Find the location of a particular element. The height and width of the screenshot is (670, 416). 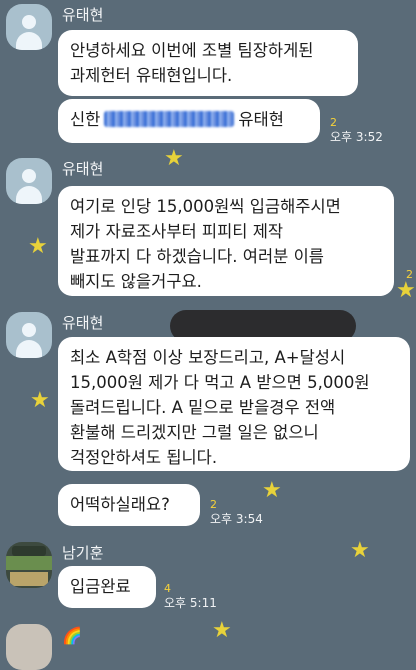

message-meta: 4 오후 5:11 is located at coordinates (190, 596).